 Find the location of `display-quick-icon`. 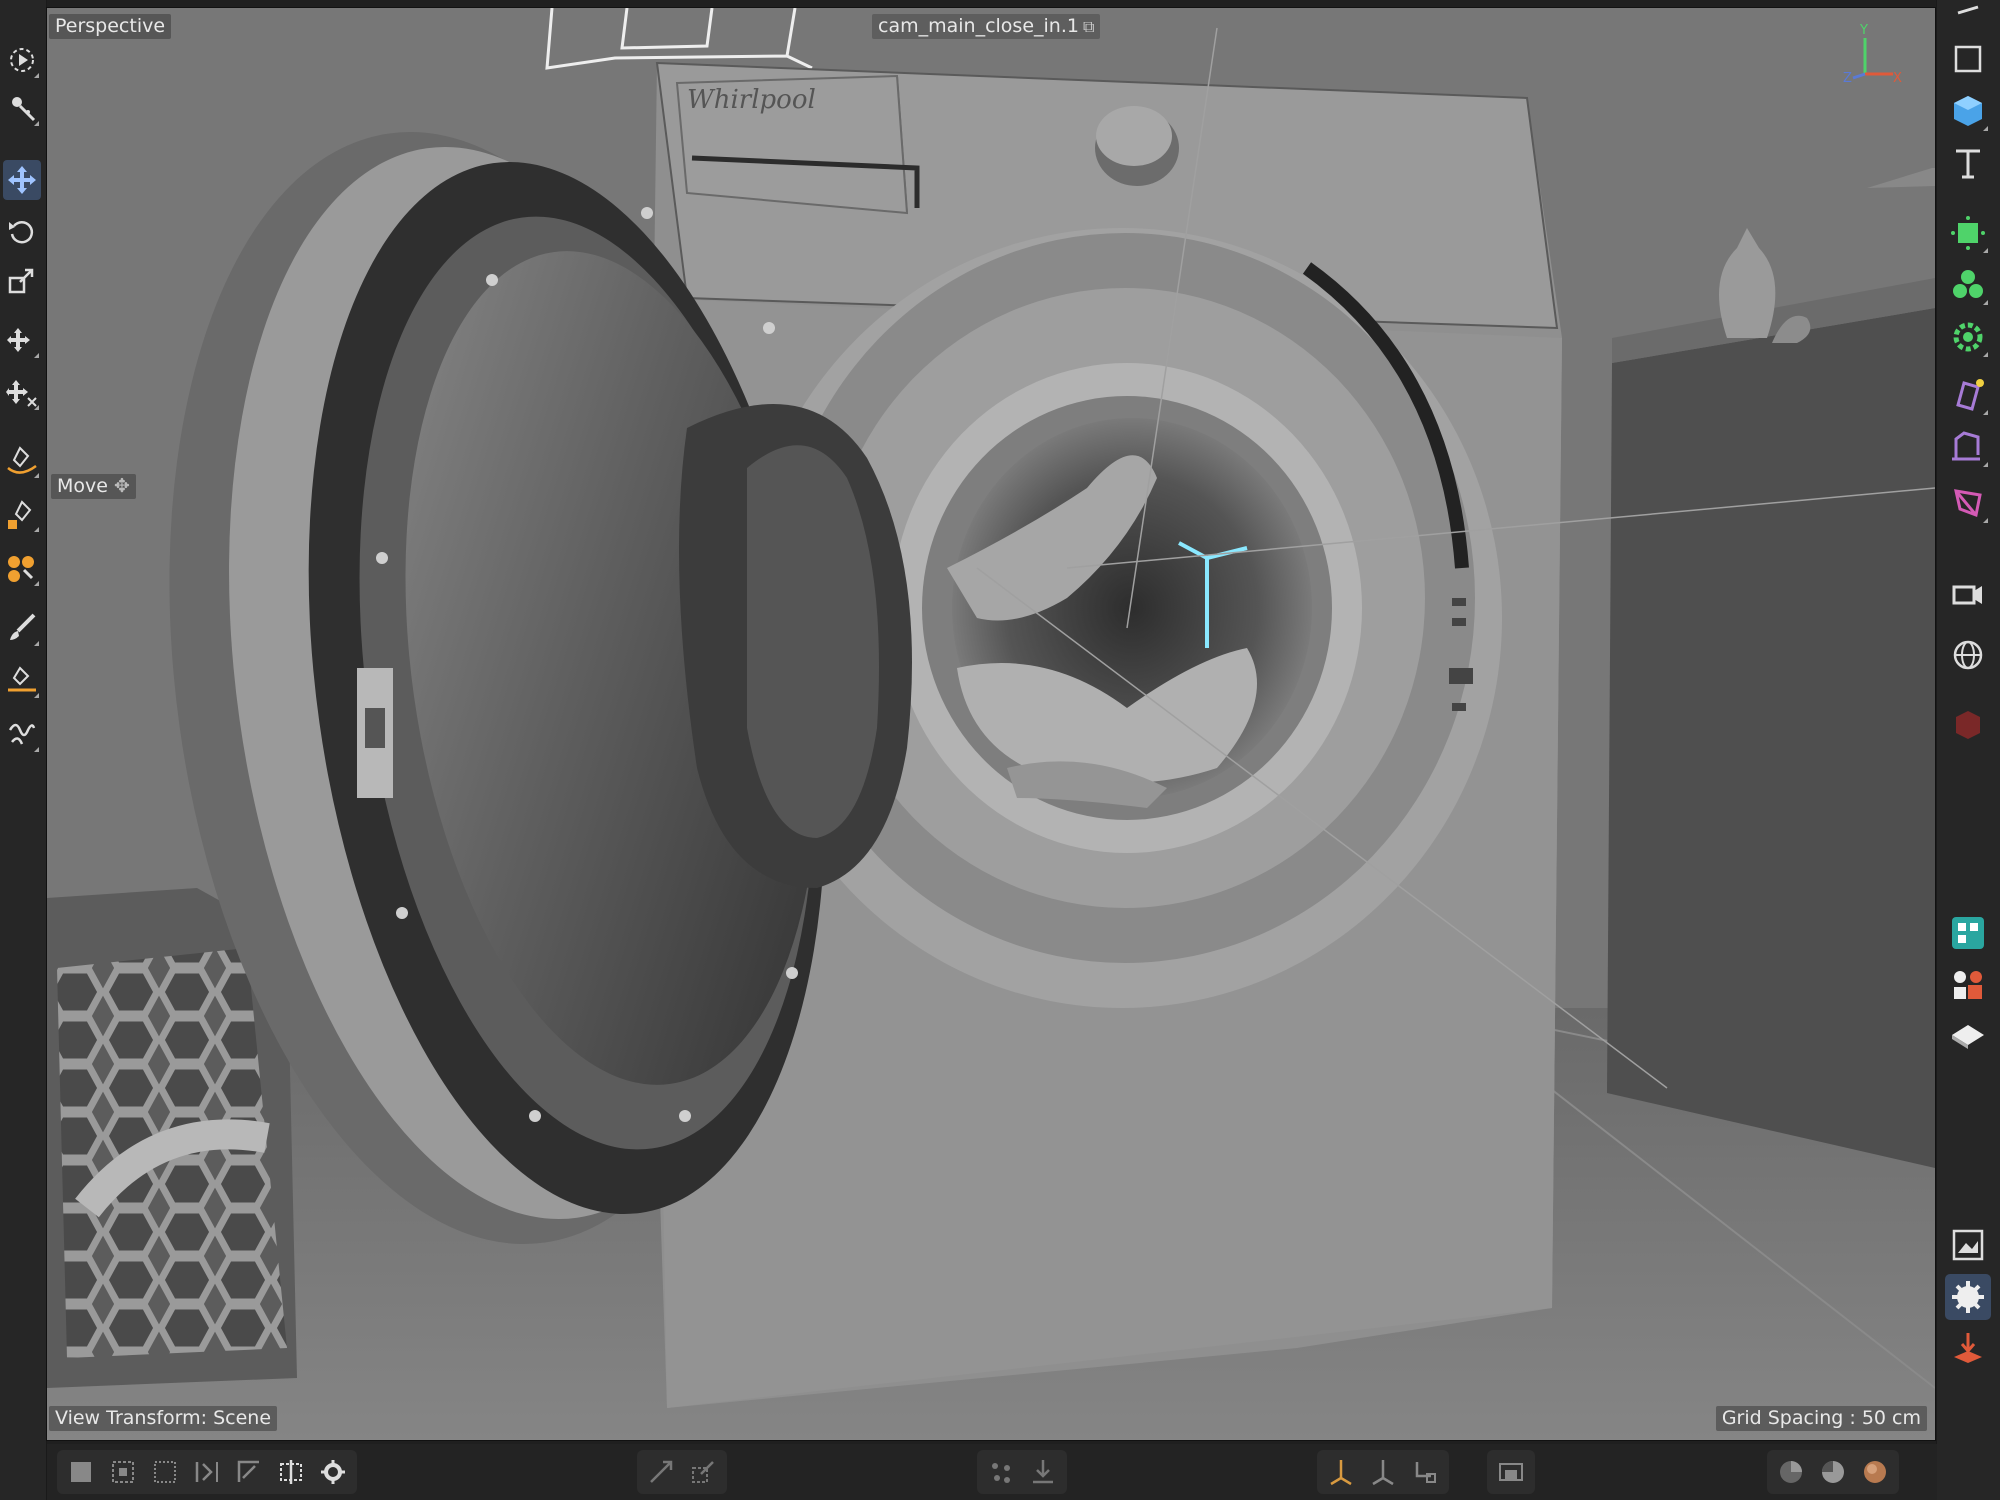

display-quick-icon is located at coordinates (1833, 1472).